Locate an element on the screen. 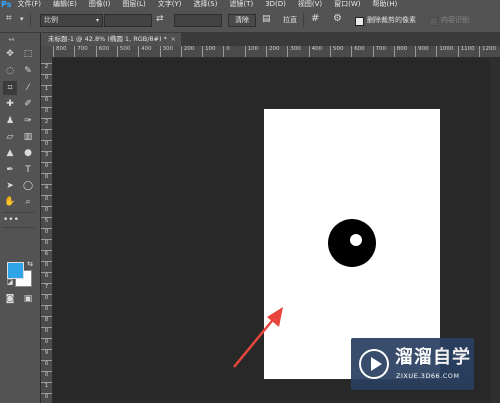 This screenshot has width=500, height=403. arrow-shaft is located at coordinates (255, 341).